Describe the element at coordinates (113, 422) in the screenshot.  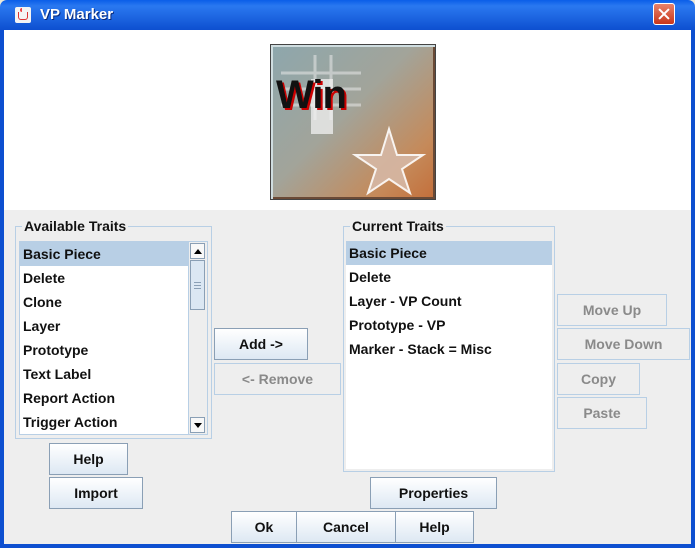
I see `list-item: Trigger Action` at that location.